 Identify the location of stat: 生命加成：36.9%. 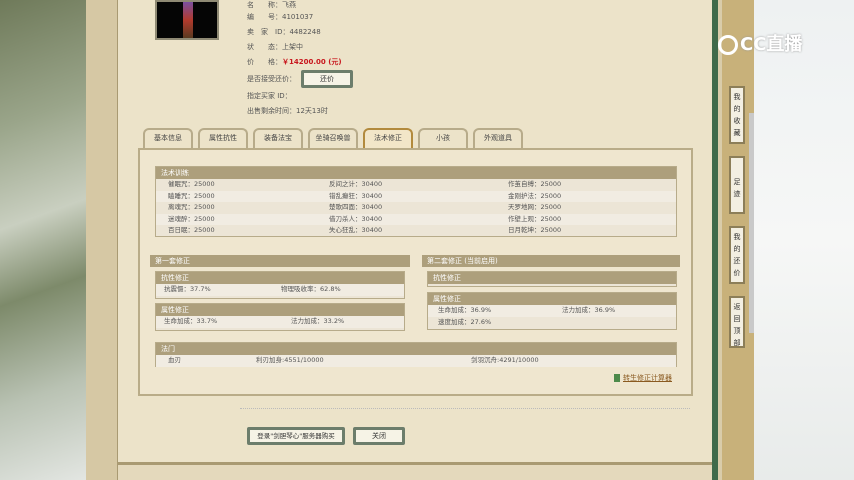
(465, 310).